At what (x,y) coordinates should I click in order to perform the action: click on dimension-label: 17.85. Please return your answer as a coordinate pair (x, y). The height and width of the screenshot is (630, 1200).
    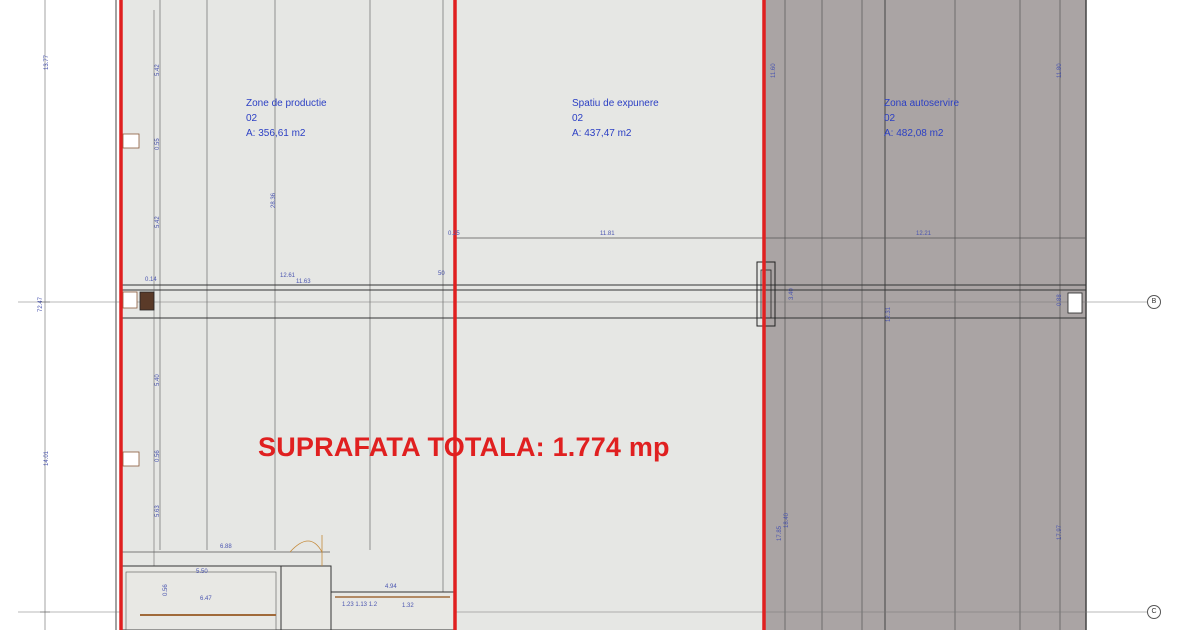
    Looking at the image, I should click on (780, 533).